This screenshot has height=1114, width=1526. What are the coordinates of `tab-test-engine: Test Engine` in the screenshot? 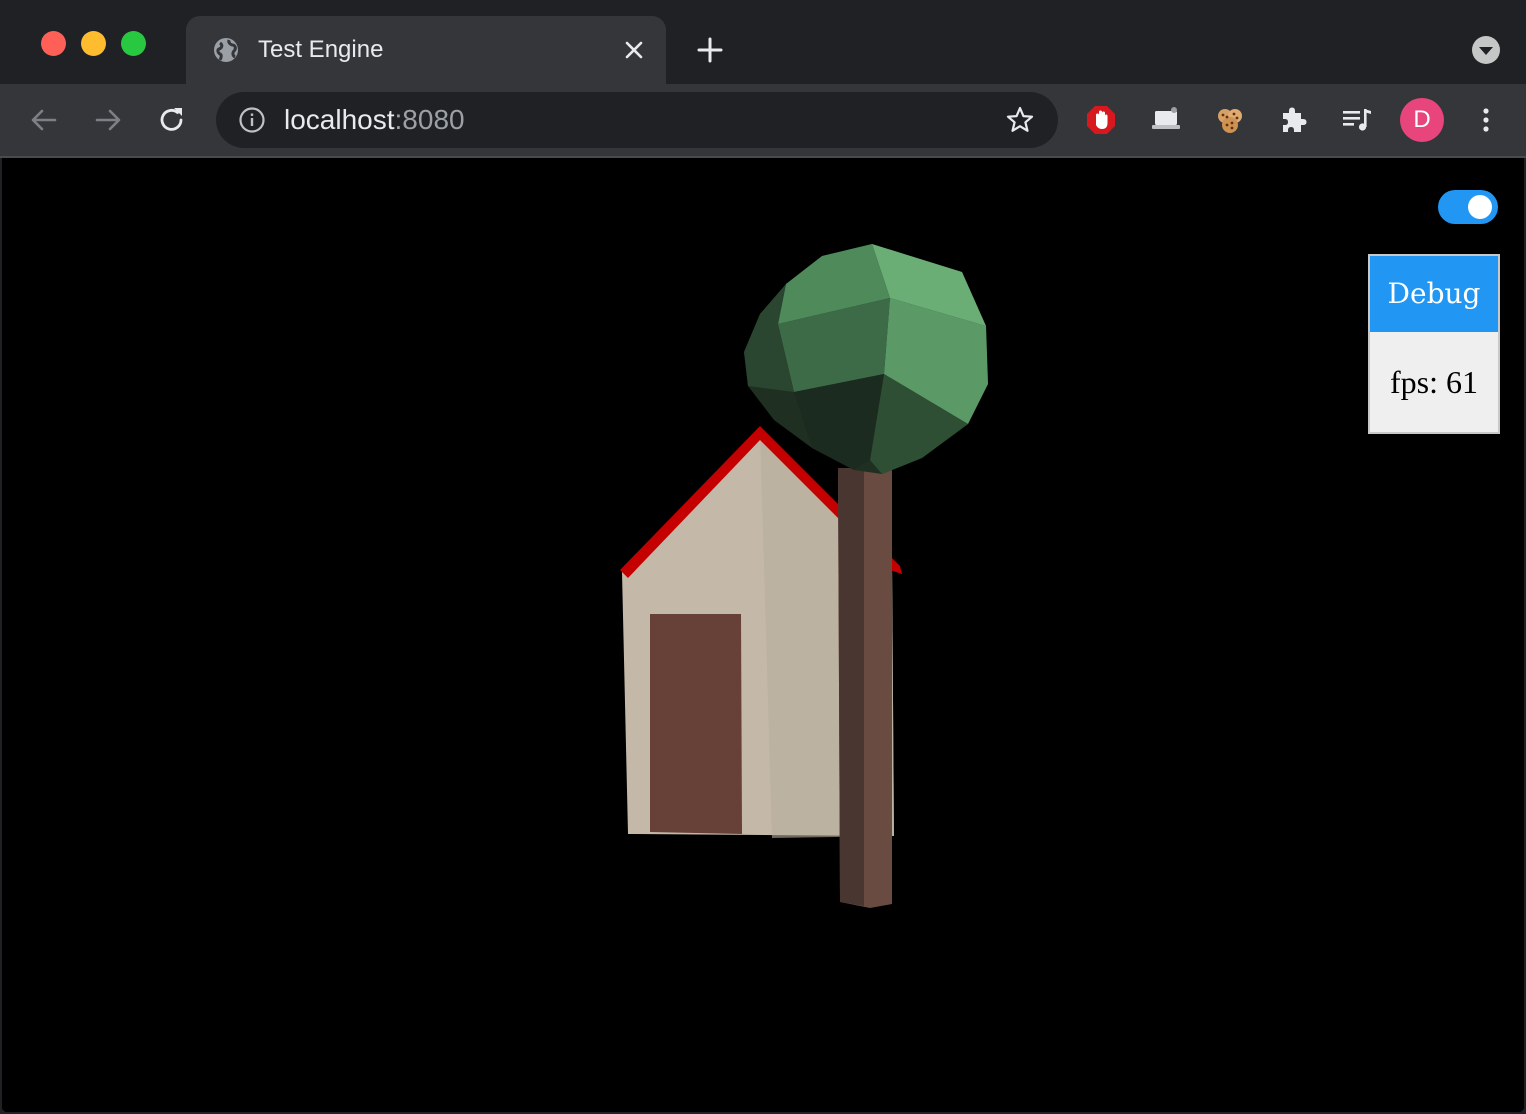 It's located at (426, 50).